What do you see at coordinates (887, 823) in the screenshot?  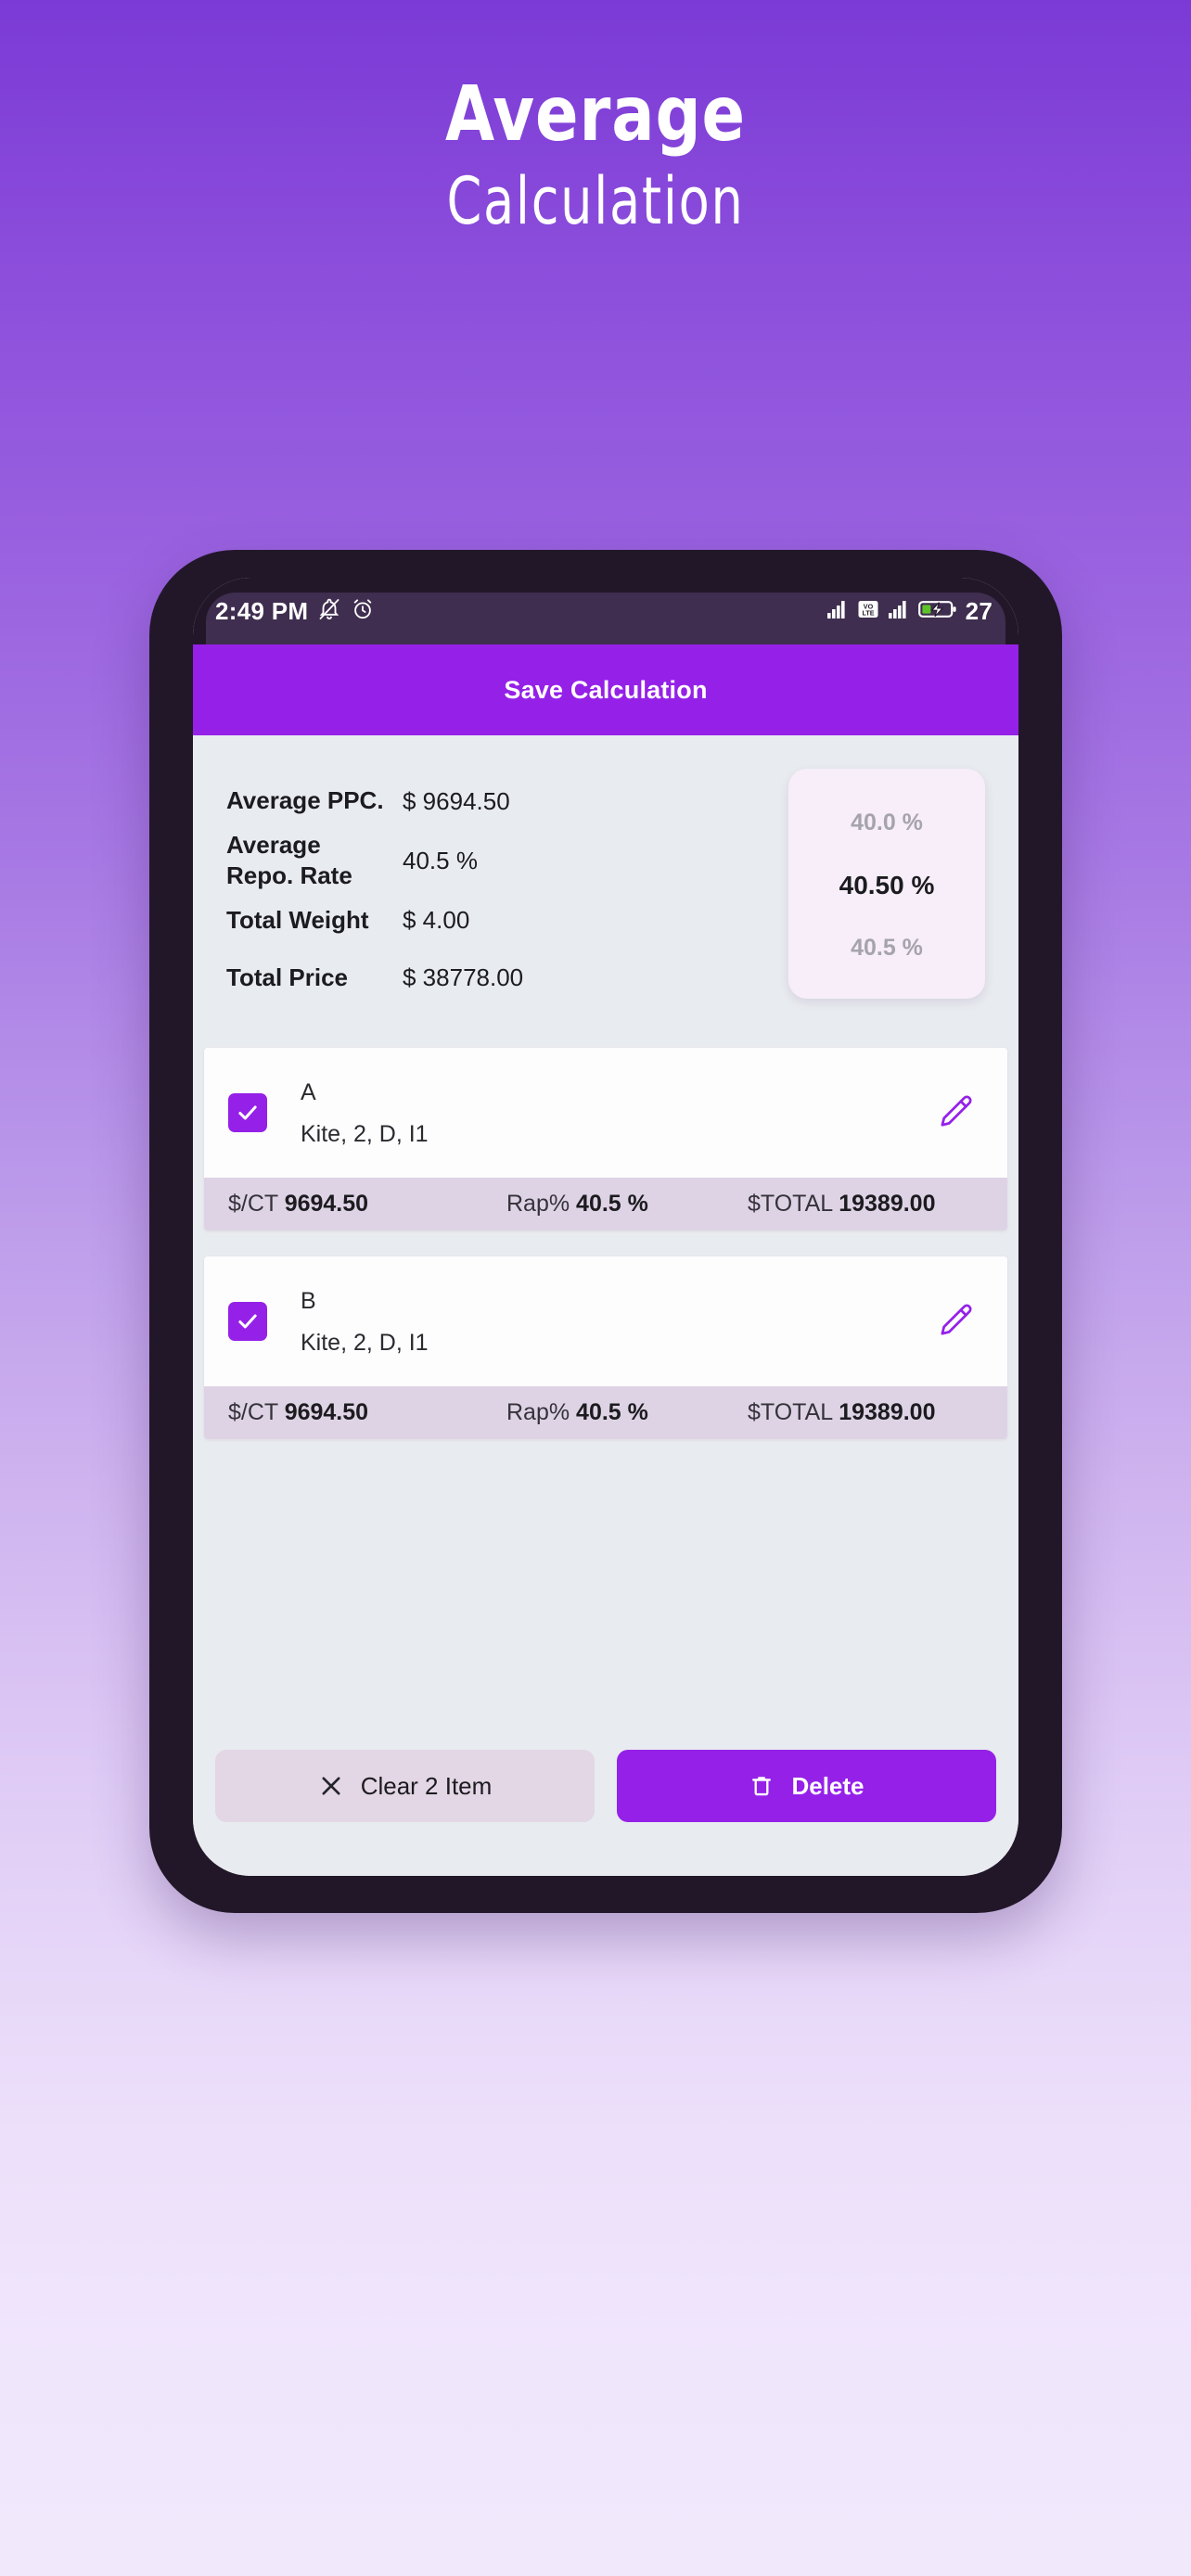 I see `picker-option-above: 40.0 %` at bounding box center [887, 823].